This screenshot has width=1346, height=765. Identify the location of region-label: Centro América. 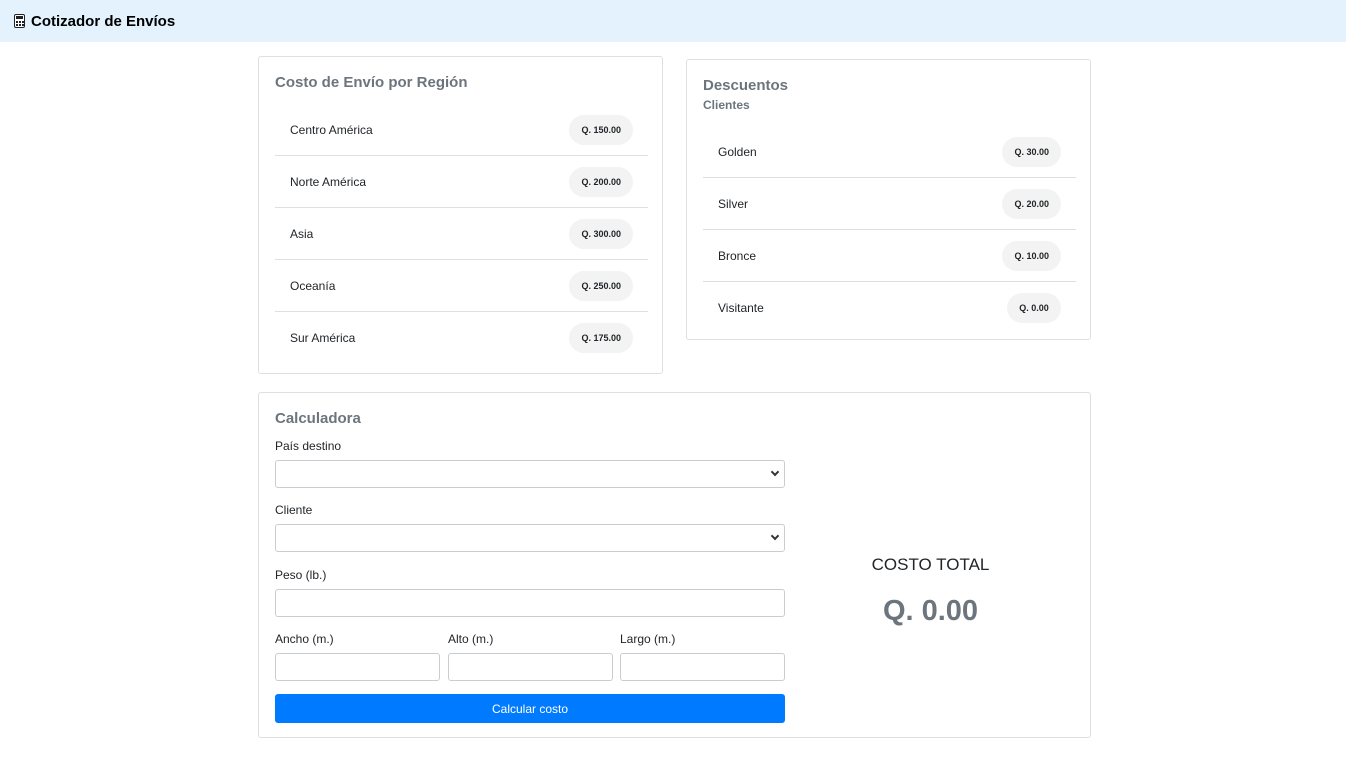
(331, 129).